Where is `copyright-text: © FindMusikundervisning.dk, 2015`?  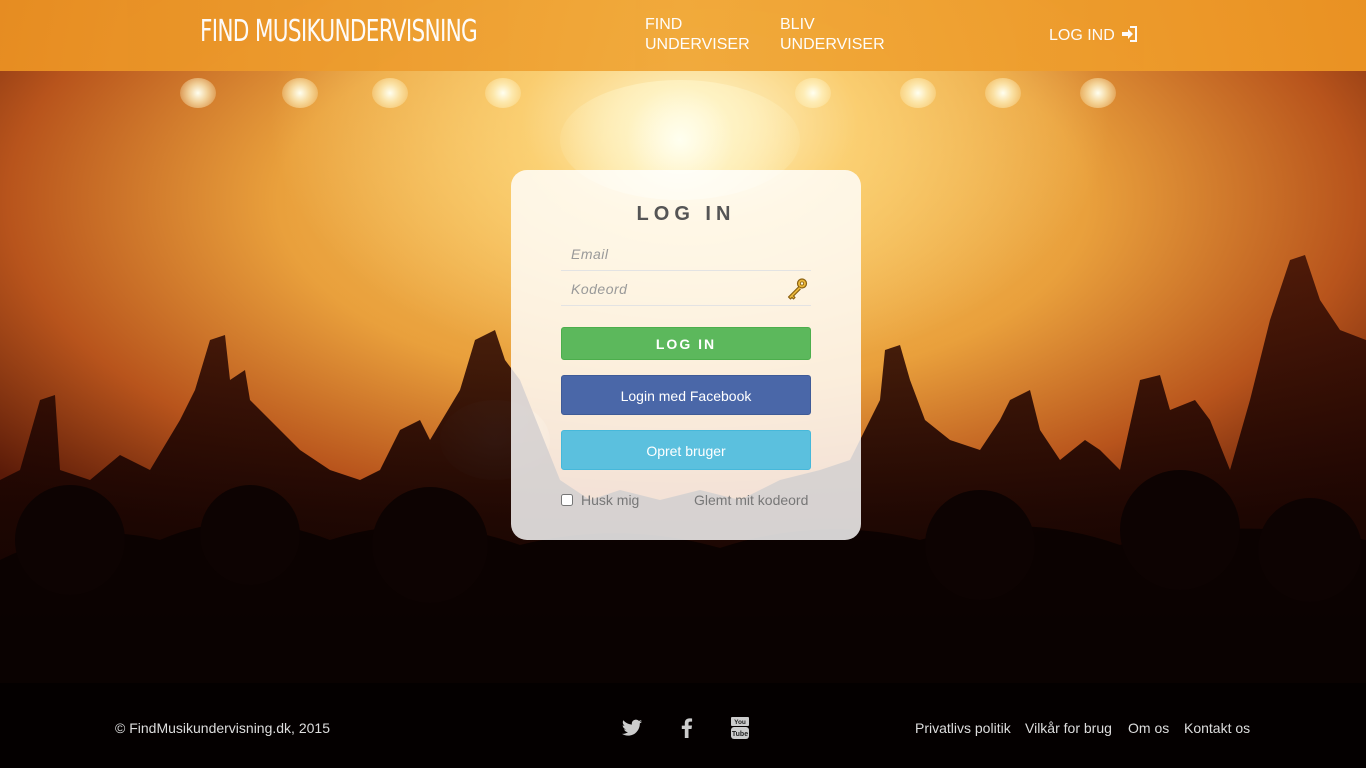
copyright-text: © FindMusikundervisning.dk, 2015 is located at coordinates (222, 728).